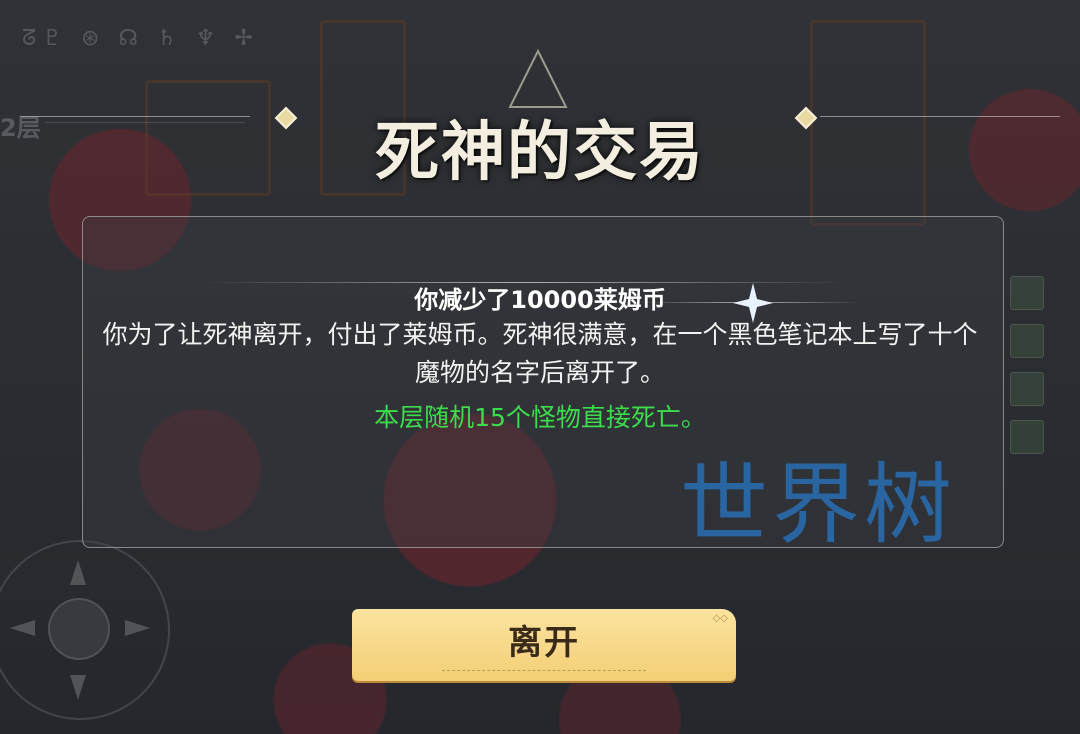  I want to click on event-effect: 本层随机15个怪物直接死亡。, so click(540, 417).